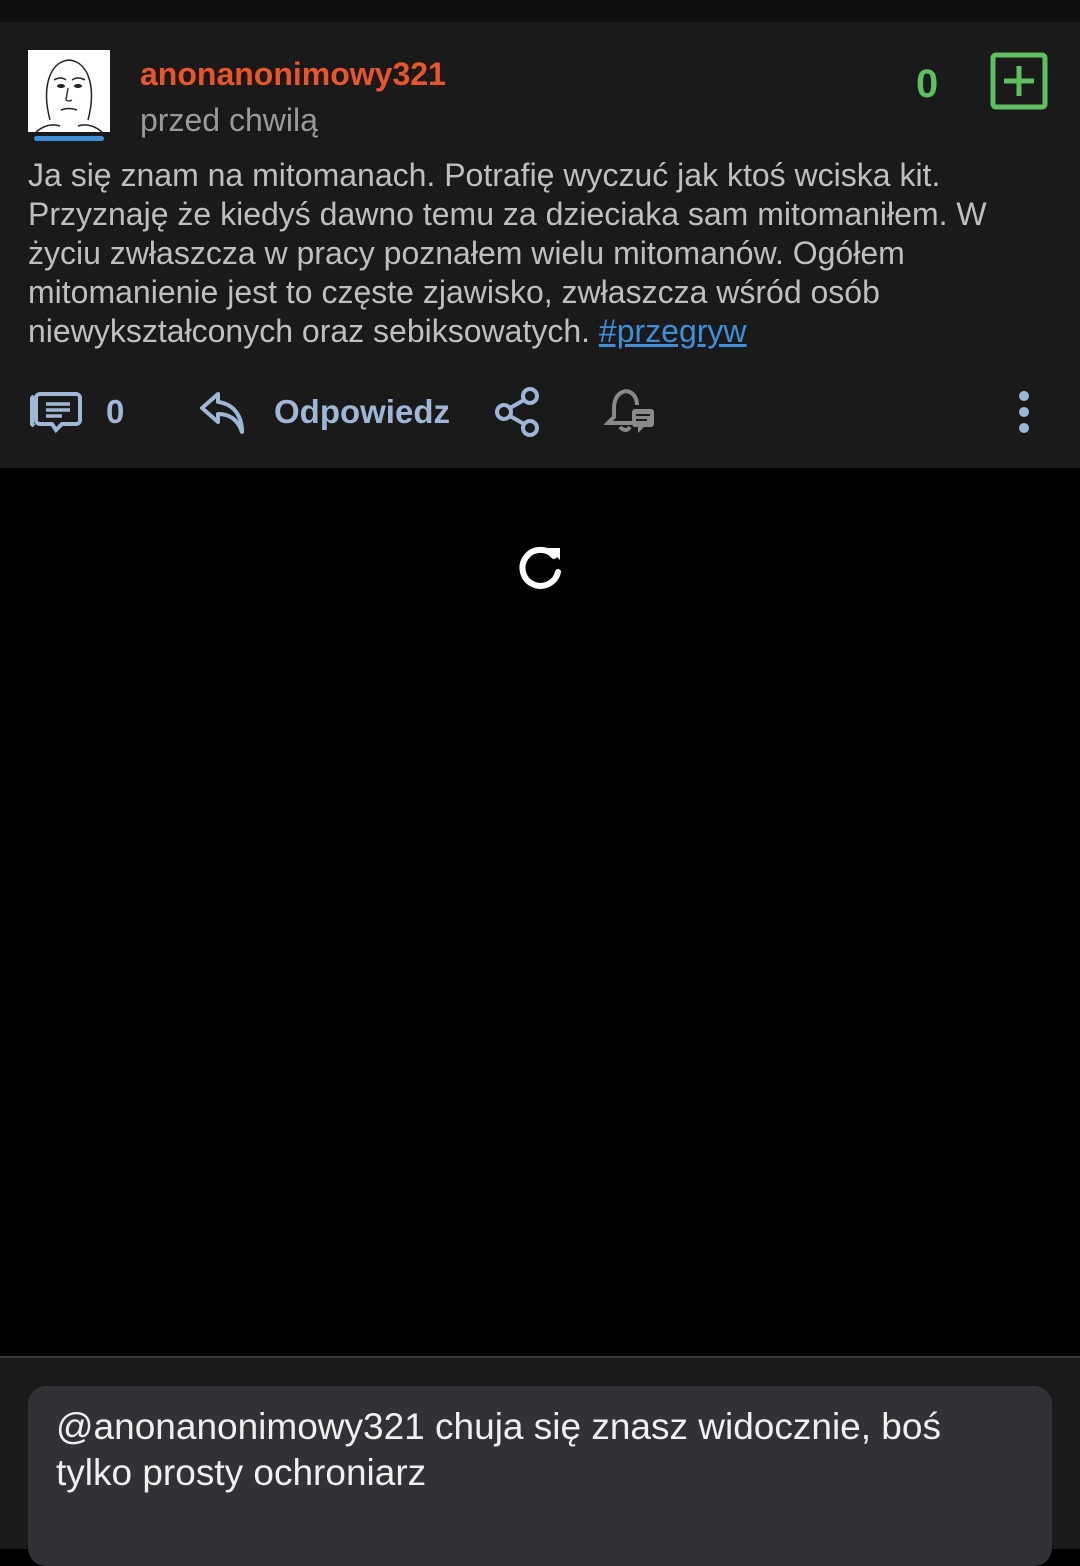 This screenshot has height=1566, width=1080. I want to click on reply-arrow-icon, so click(222, 413).